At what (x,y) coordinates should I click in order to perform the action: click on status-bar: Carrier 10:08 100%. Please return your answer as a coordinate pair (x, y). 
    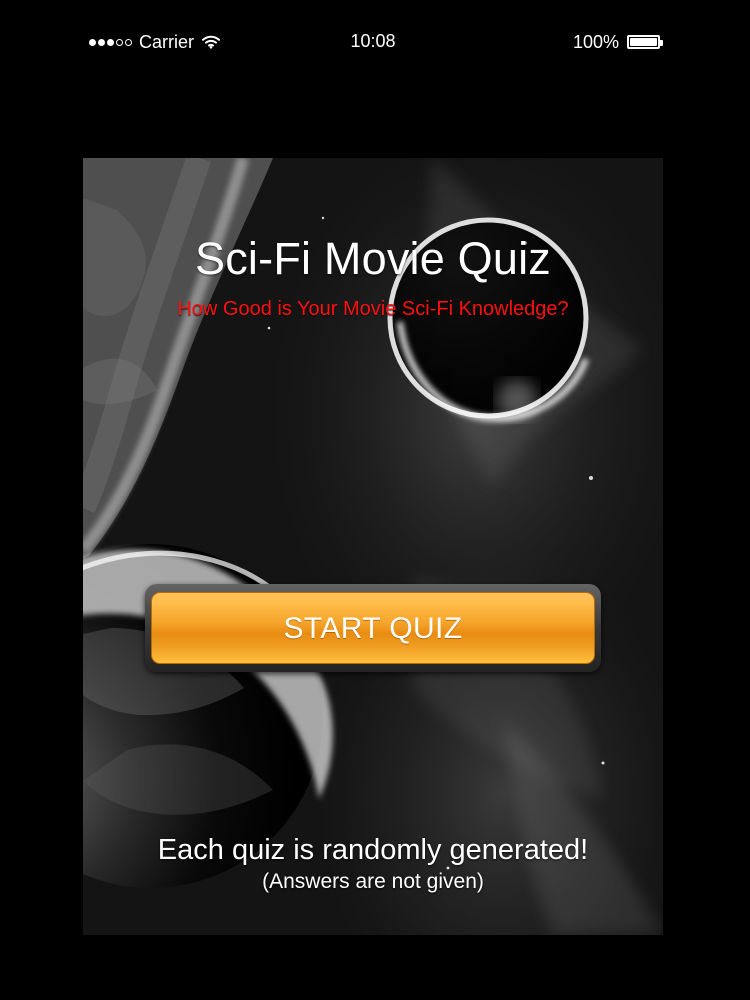
    Looking at the image, I should click on (375, 42).